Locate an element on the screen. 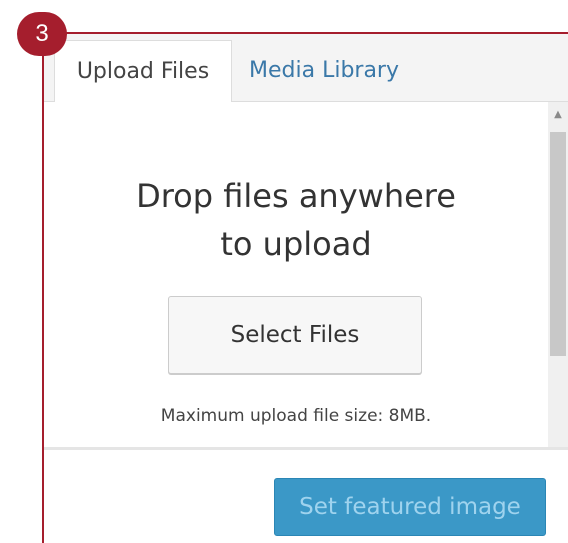  drop-instructions-line-1: Drop files anywhere is located at coordinates (296, 196).